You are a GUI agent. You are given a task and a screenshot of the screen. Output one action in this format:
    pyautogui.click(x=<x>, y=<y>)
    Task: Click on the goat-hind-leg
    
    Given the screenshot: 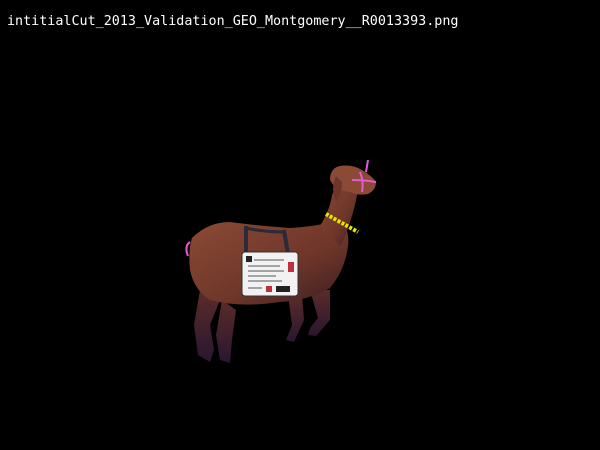 What is the action you would take?
    pyautogui.click(x=226, y=331)
    